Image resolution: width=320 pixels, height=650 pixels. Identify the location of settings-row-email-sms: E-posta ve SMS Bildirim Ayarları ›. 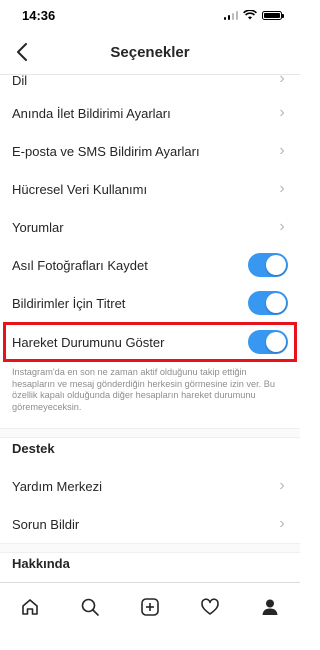
(150, 151).